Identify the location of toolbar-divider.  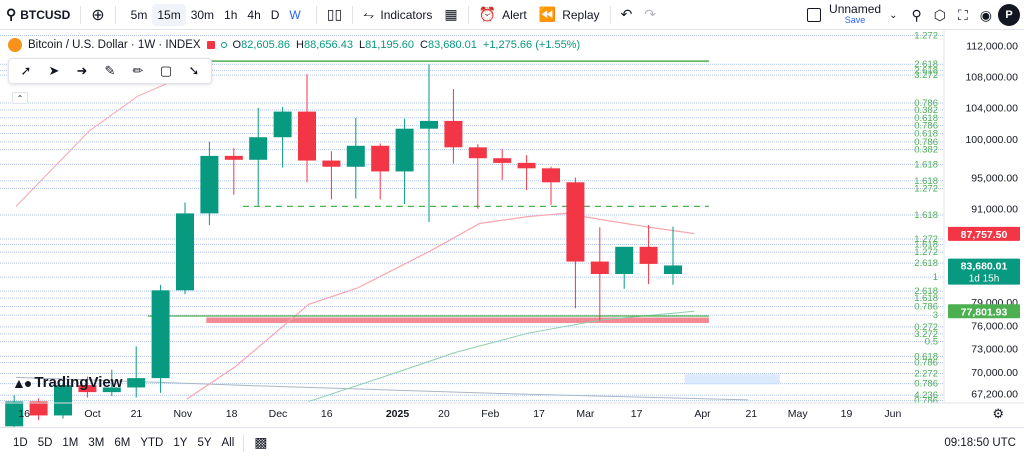
(316, 14).